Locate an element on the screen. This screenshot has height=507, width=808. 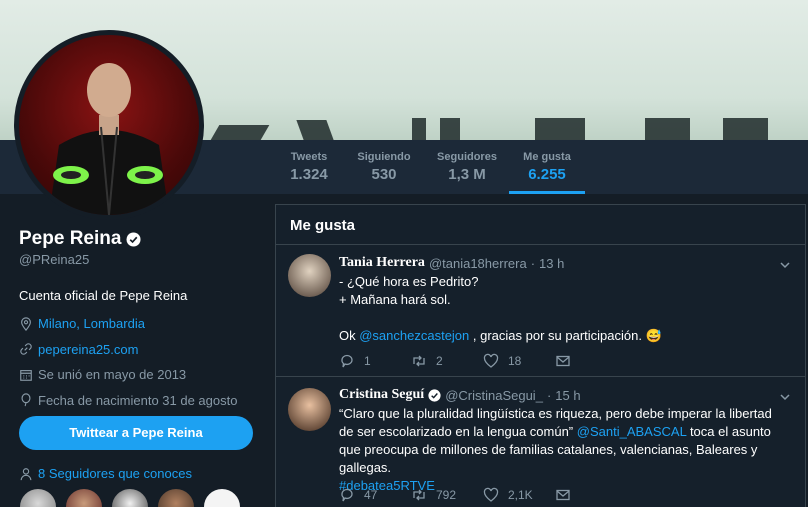
tweet-actions: 1 2 18 is located at coordinates (483, 361).